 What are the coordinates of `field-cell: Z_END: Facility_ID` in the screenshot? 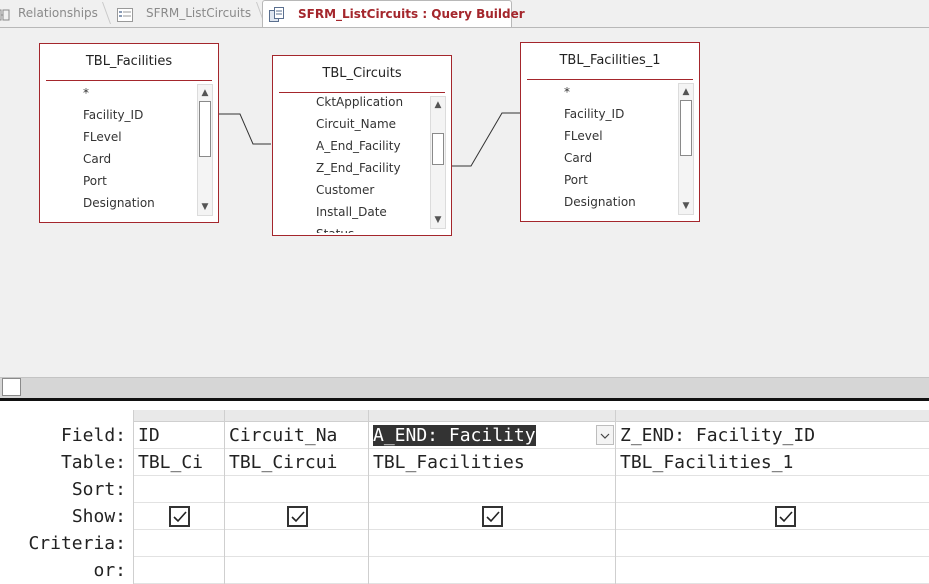 It's located at (772, 435).